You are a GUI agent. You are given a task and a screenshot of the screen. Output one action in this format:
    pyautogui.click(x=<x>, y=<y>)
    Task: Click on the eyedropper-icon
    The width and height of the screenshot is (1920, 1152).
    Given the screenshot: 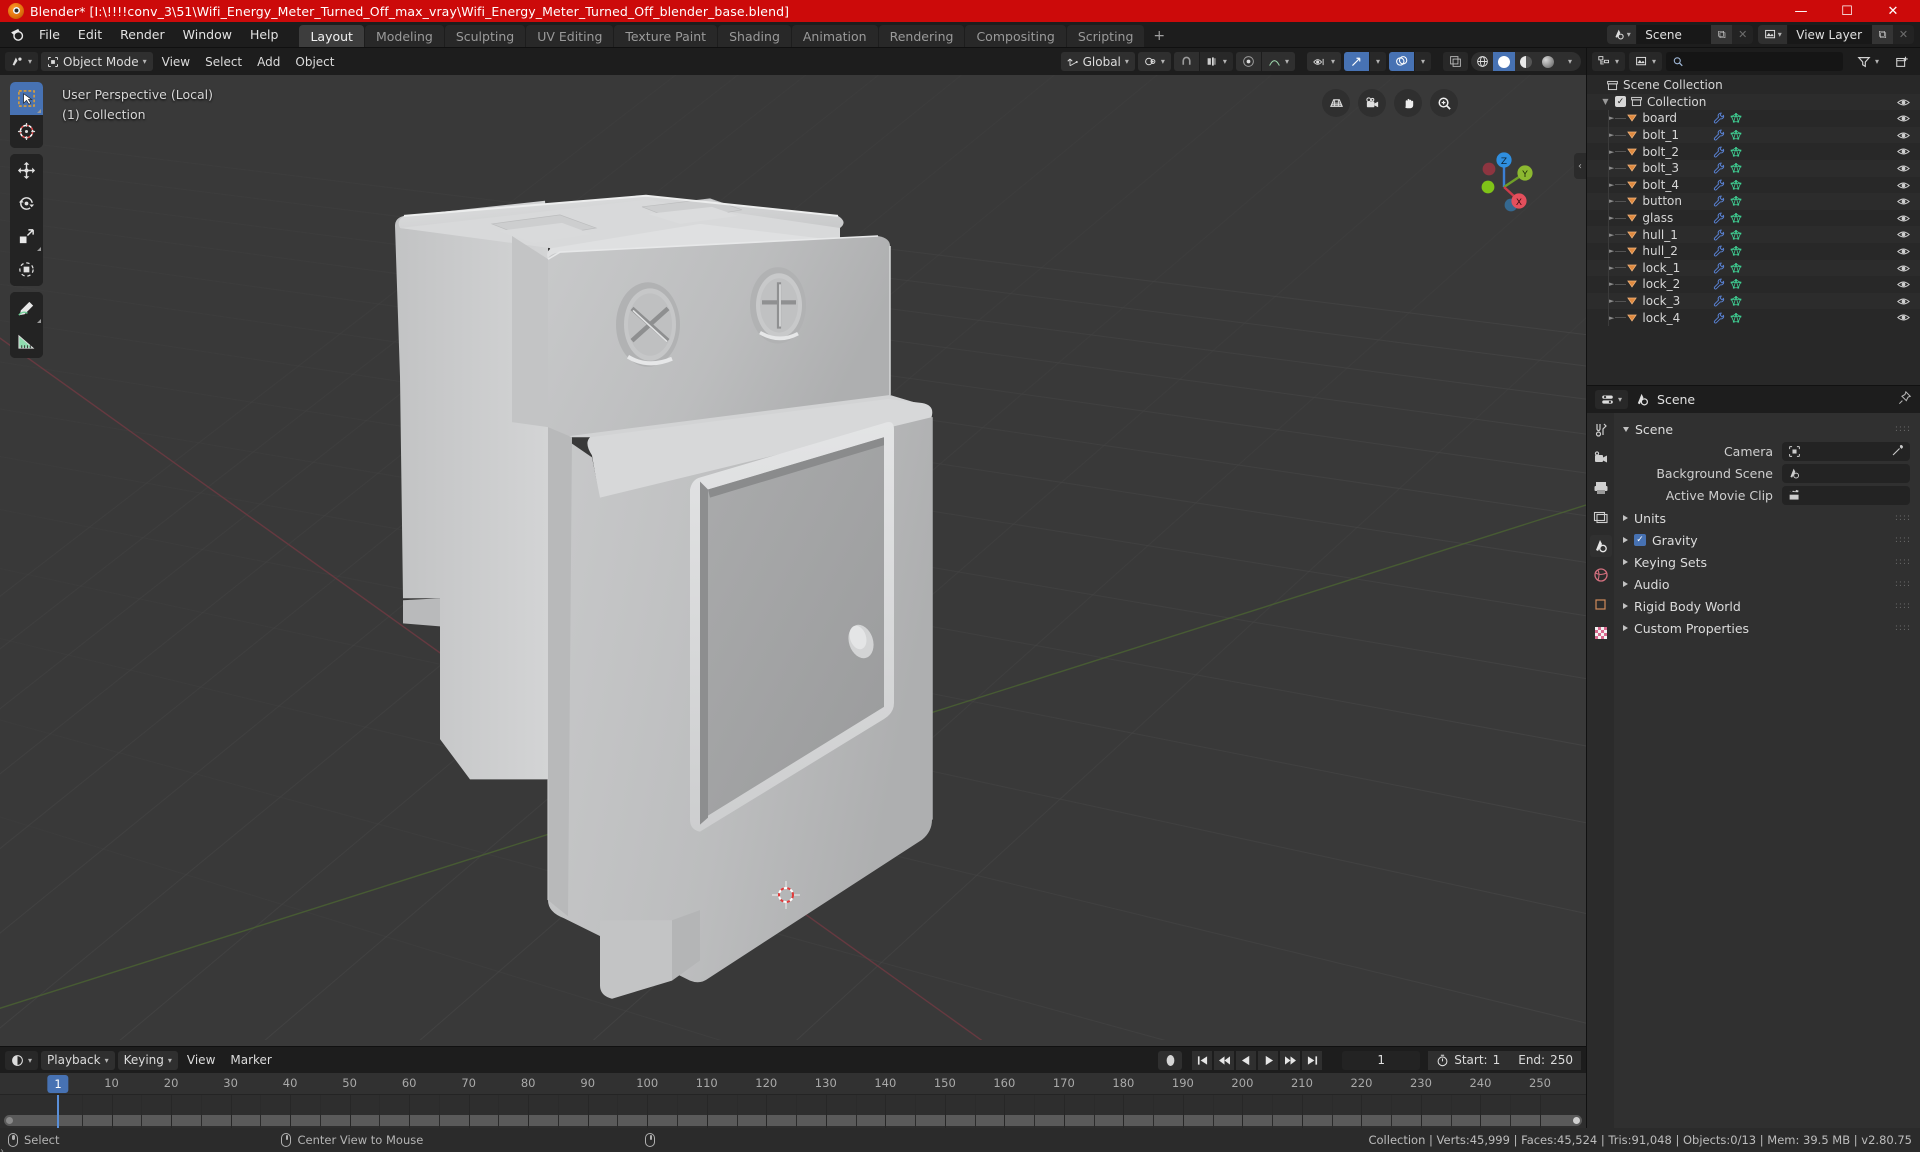 What is the action you would take?
    pyautogui.click(x=1897, y=451)
    